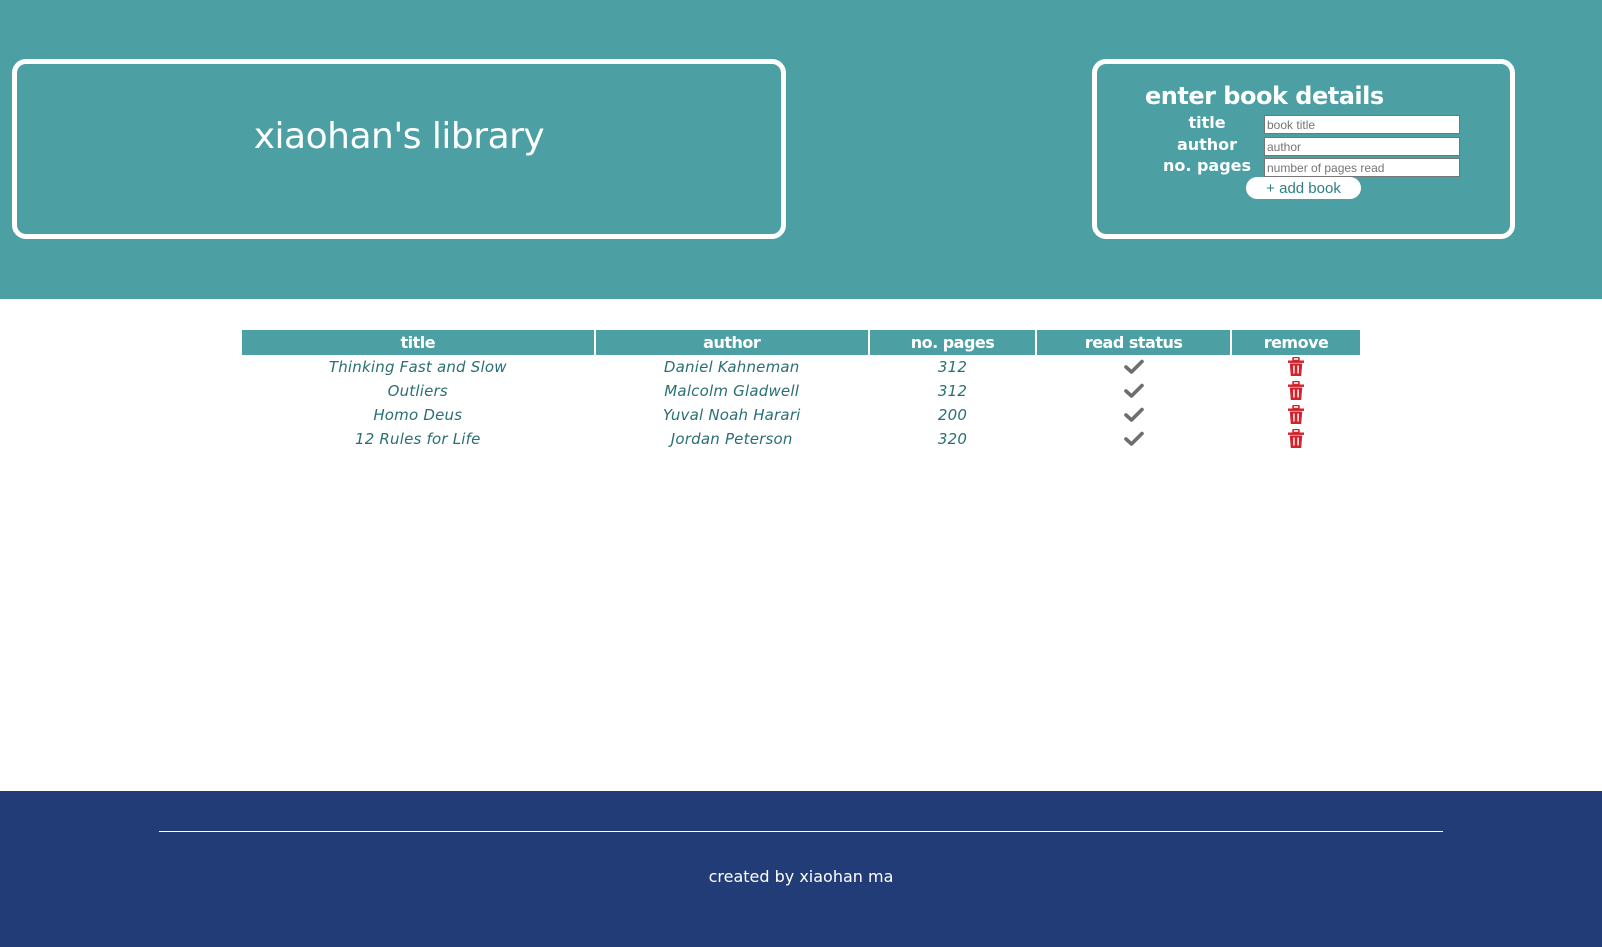 This screenshot has width=1602, height=947. I want to click on book-author-cell: Malcolm Gladwell, so click(732, 391).